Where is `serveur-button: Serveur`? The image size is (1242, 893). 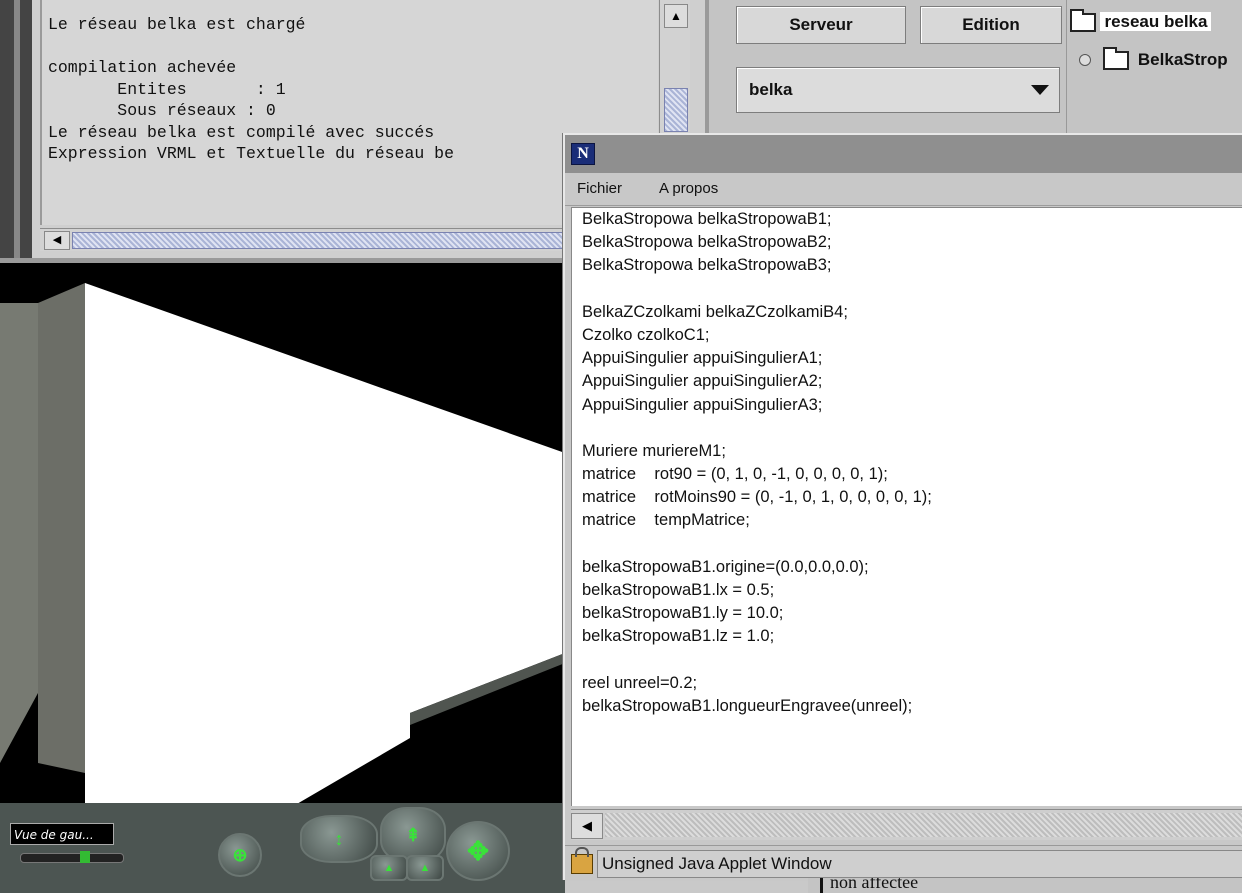 serveur-button: Serveur is located at coordinates (821, 25).